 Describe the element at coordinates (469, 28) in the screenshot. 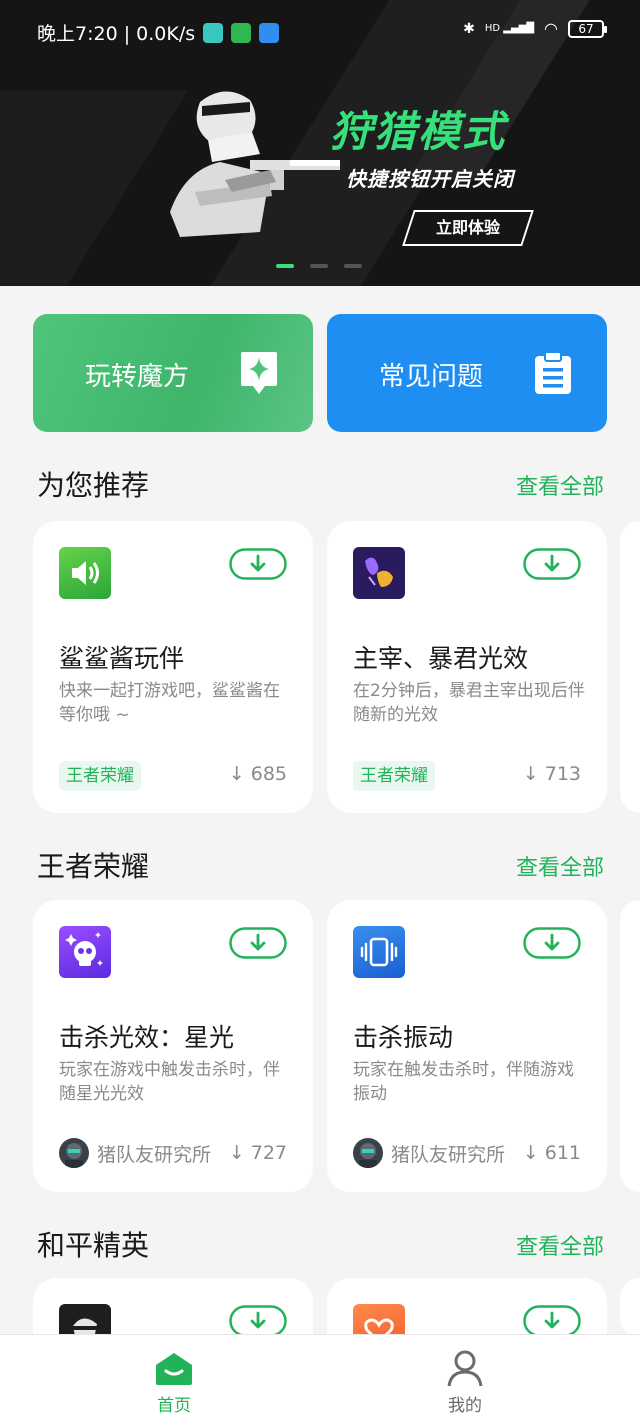

I see `bluetooth-icon: ✱` at that location.